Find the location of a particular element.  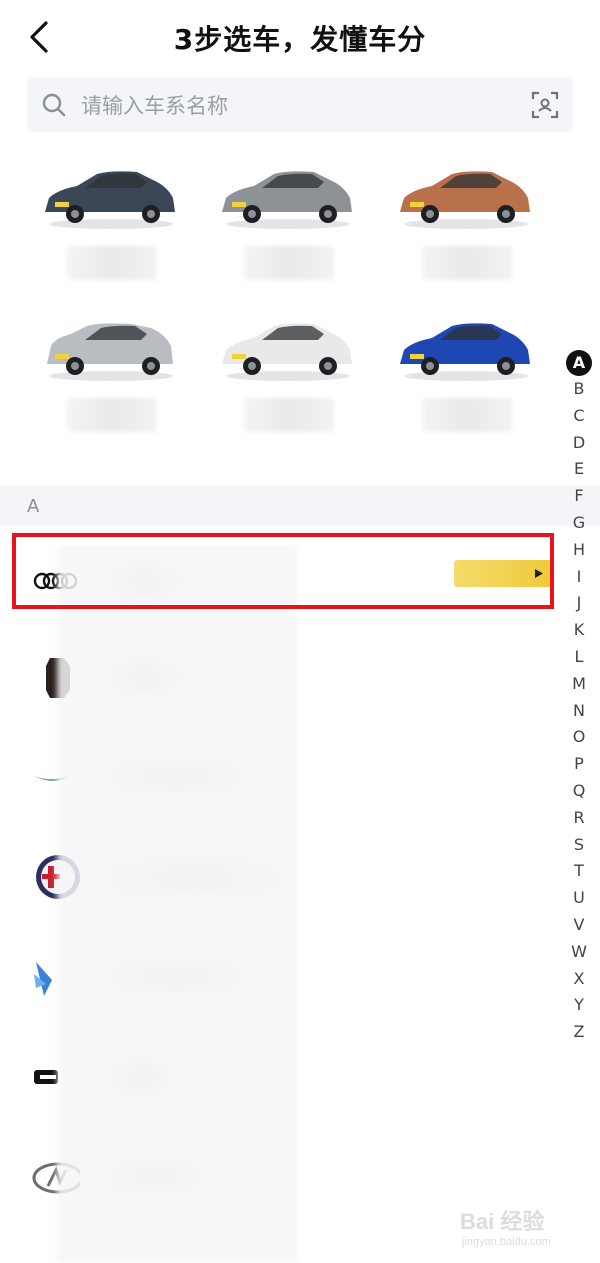

page-title: 3步选车，发懂车分 is located at coordinates (300, 39).